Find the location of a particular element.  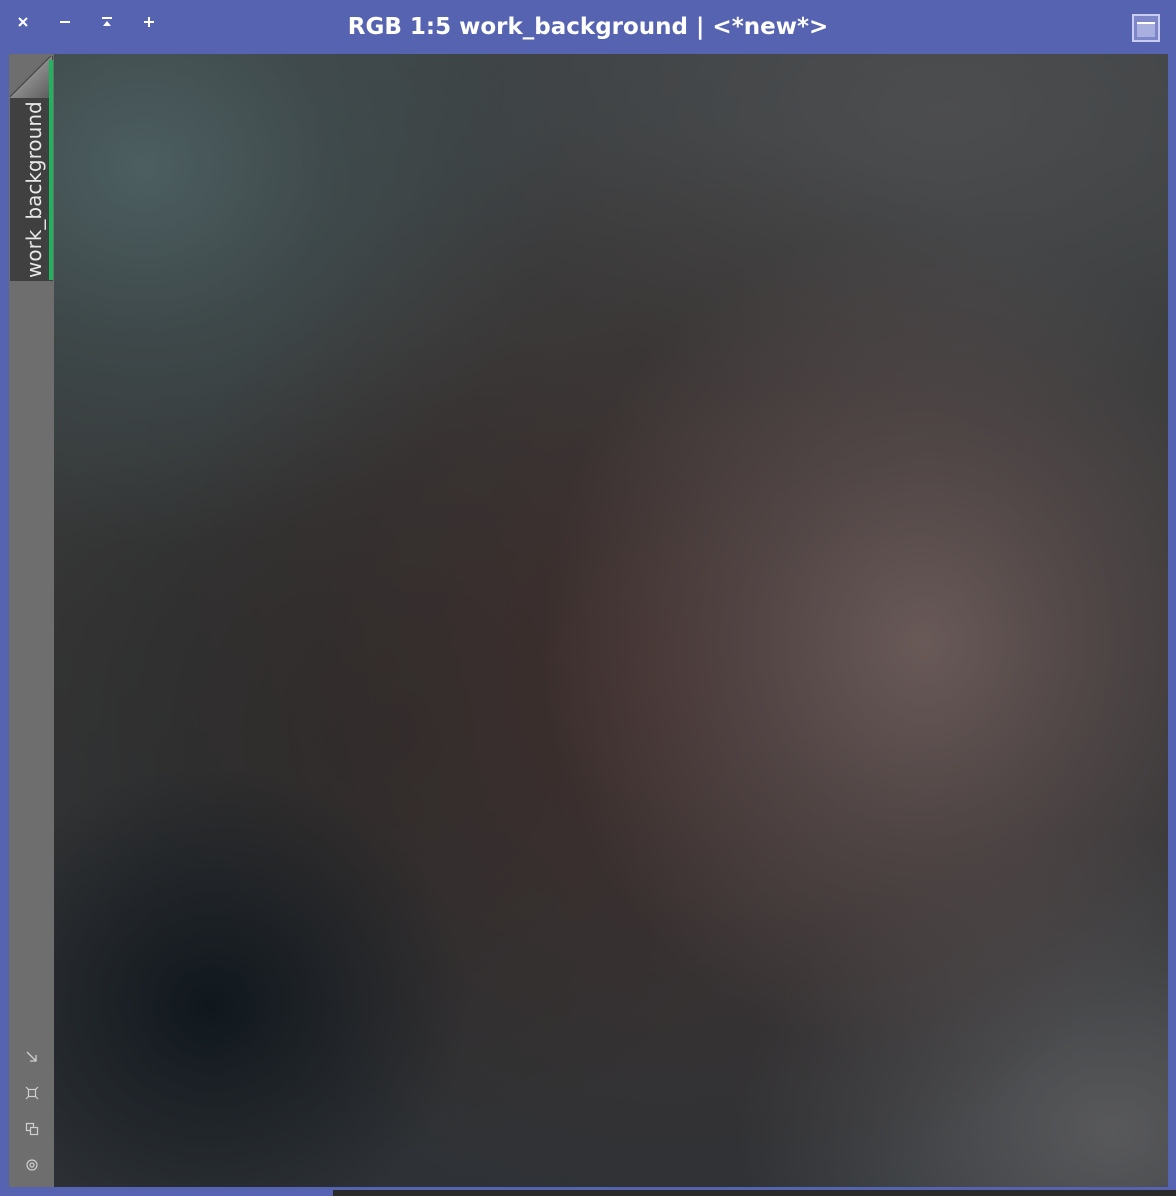

target-button is located at coordinates (32, 1165).